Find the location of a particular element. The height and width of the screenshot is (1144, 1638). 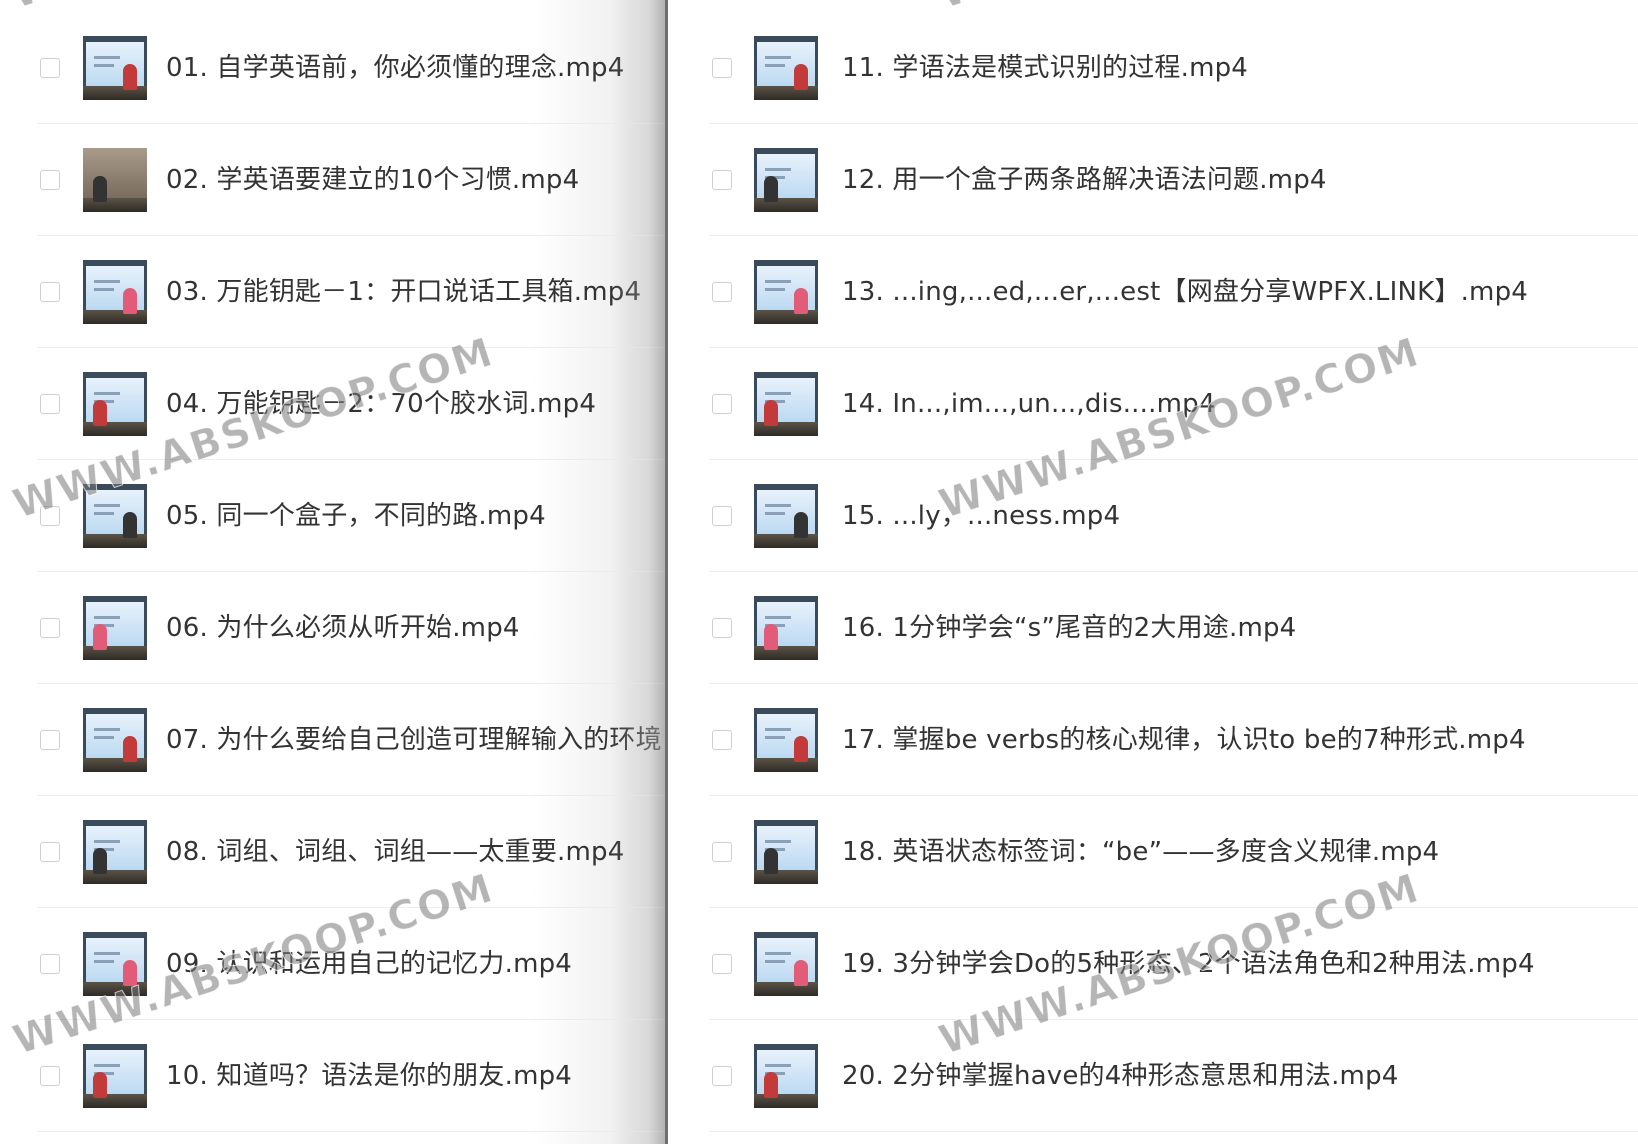

file-row: 18. 英语状态标签词：“be”——多度含义规律.mp4 is located at coordinates (1174, 852).